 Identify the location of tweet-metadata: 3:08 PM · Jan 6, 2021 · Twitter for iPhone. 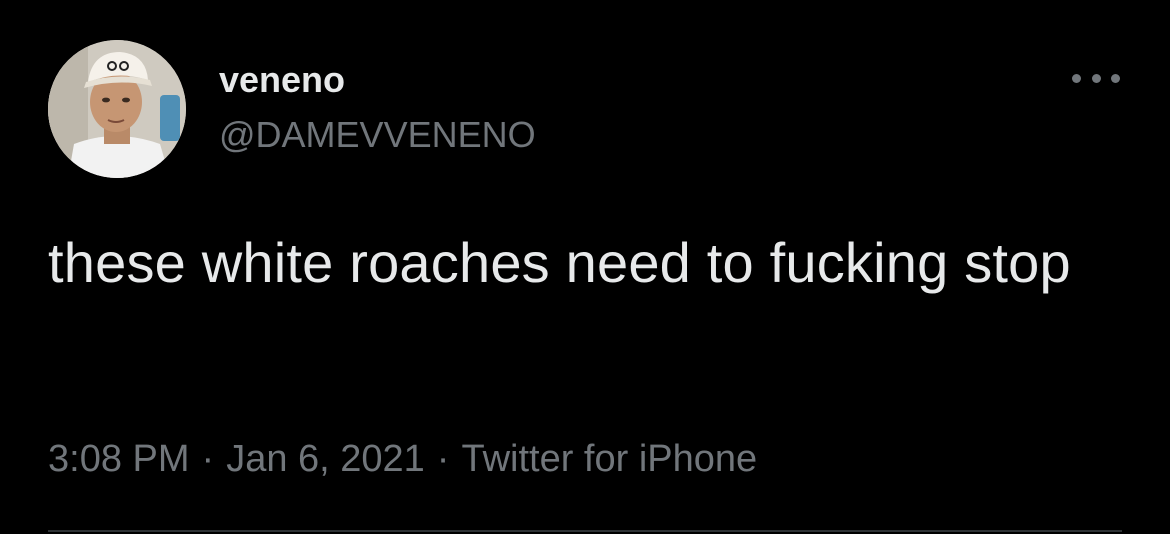
(402, 459).